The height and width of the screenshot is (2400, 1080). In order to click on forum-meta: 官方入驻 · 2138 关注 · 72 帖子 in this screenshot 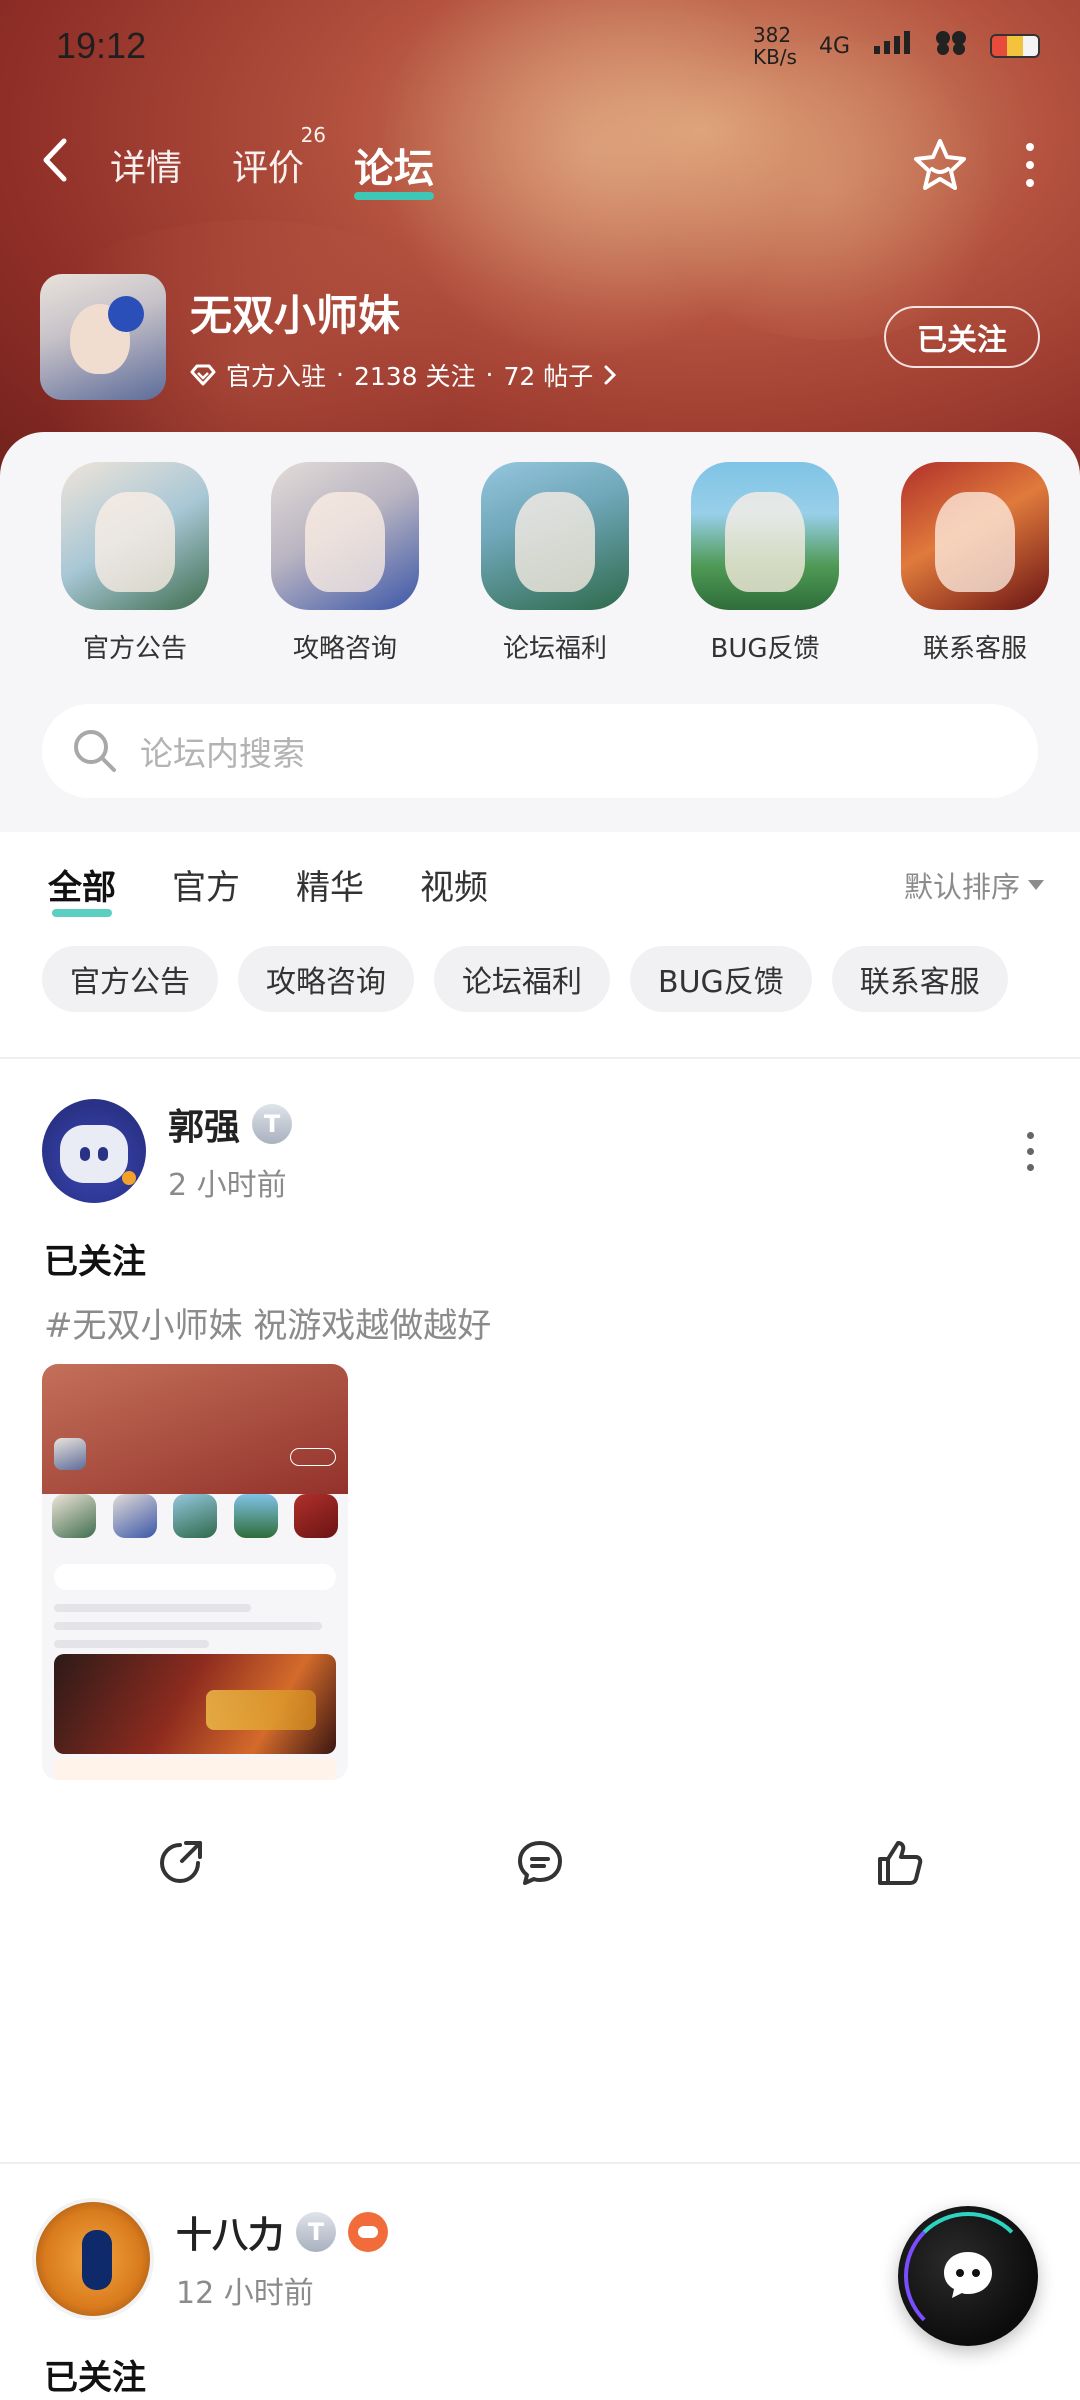, I will do `click(403, 375)`.